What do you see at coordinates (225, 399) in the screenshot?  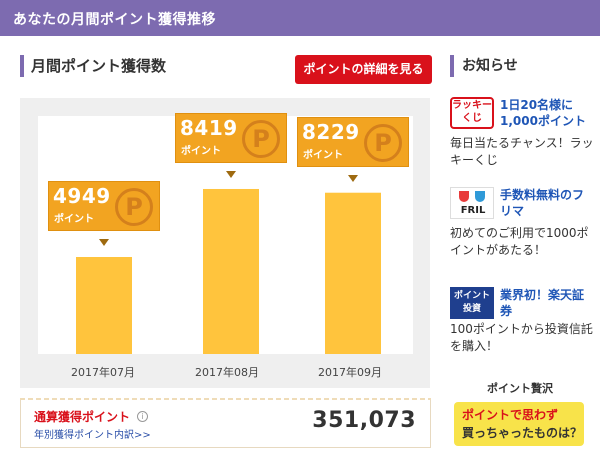 I see `total-box-stripe` at bounding box center [225, 399].